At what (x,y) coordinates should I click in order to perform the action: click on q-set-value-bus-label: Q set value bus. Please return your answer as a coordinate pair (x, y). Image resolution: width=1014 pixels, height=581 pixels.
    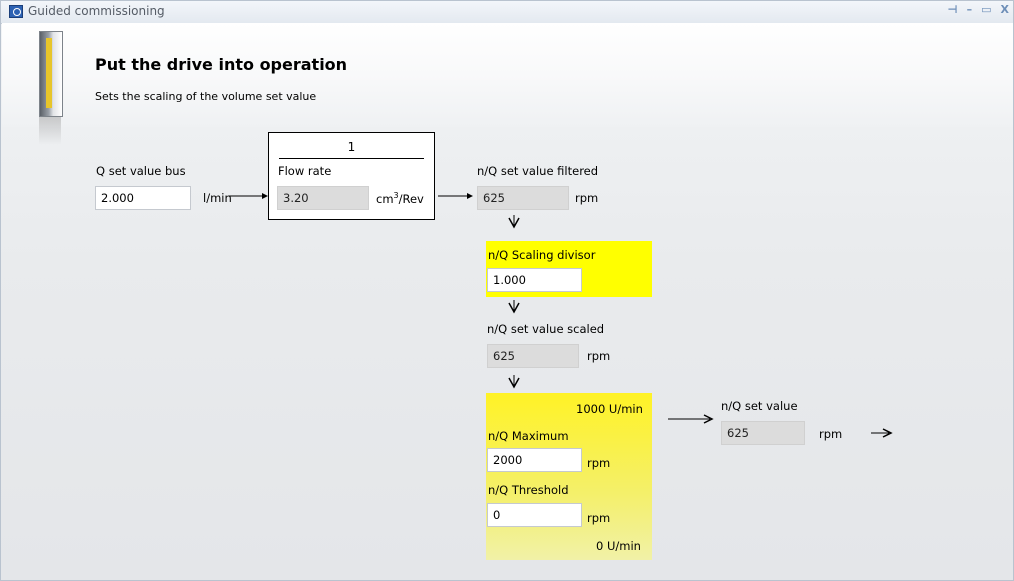
    Looking at the image, I should click on (141, 171).